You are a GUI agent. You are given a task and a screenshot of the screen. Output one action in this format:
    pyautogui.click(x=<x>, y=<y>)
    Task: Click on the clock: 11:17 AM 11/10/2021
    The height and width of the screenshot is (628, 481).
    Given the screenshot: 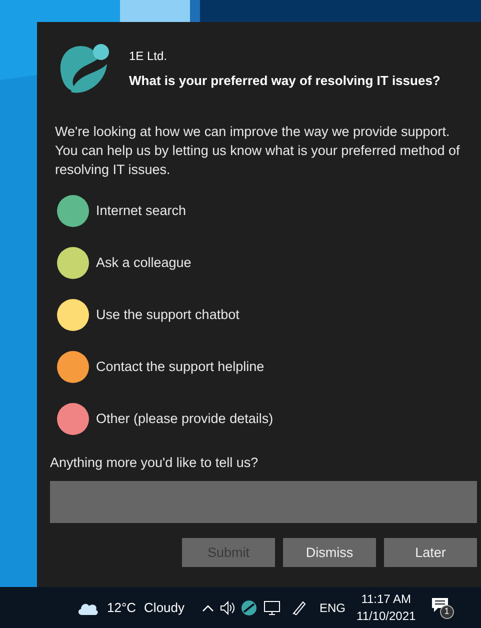 What is the action you would take?
    pyautogui.click(x=386, y=607)
    